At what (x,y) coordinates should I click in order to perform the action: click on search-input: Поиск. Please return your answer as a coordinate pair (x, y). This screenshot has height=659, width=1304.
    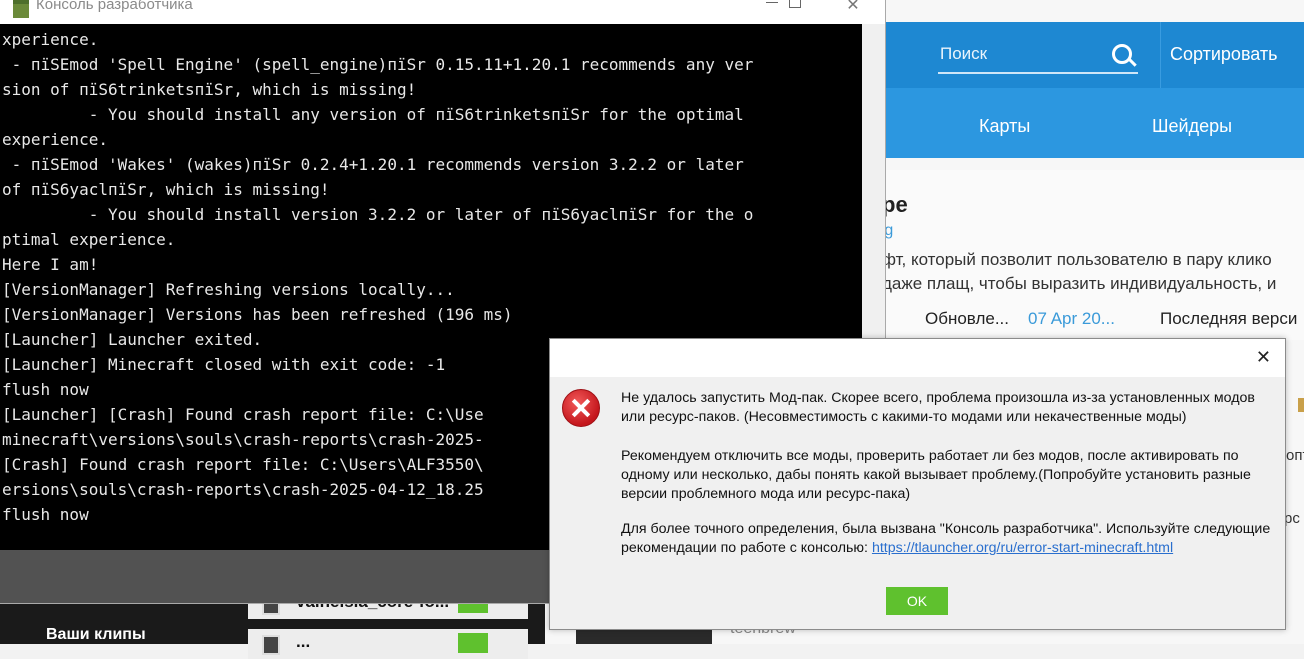
    Looking at the image, I should click on (1038, 56).